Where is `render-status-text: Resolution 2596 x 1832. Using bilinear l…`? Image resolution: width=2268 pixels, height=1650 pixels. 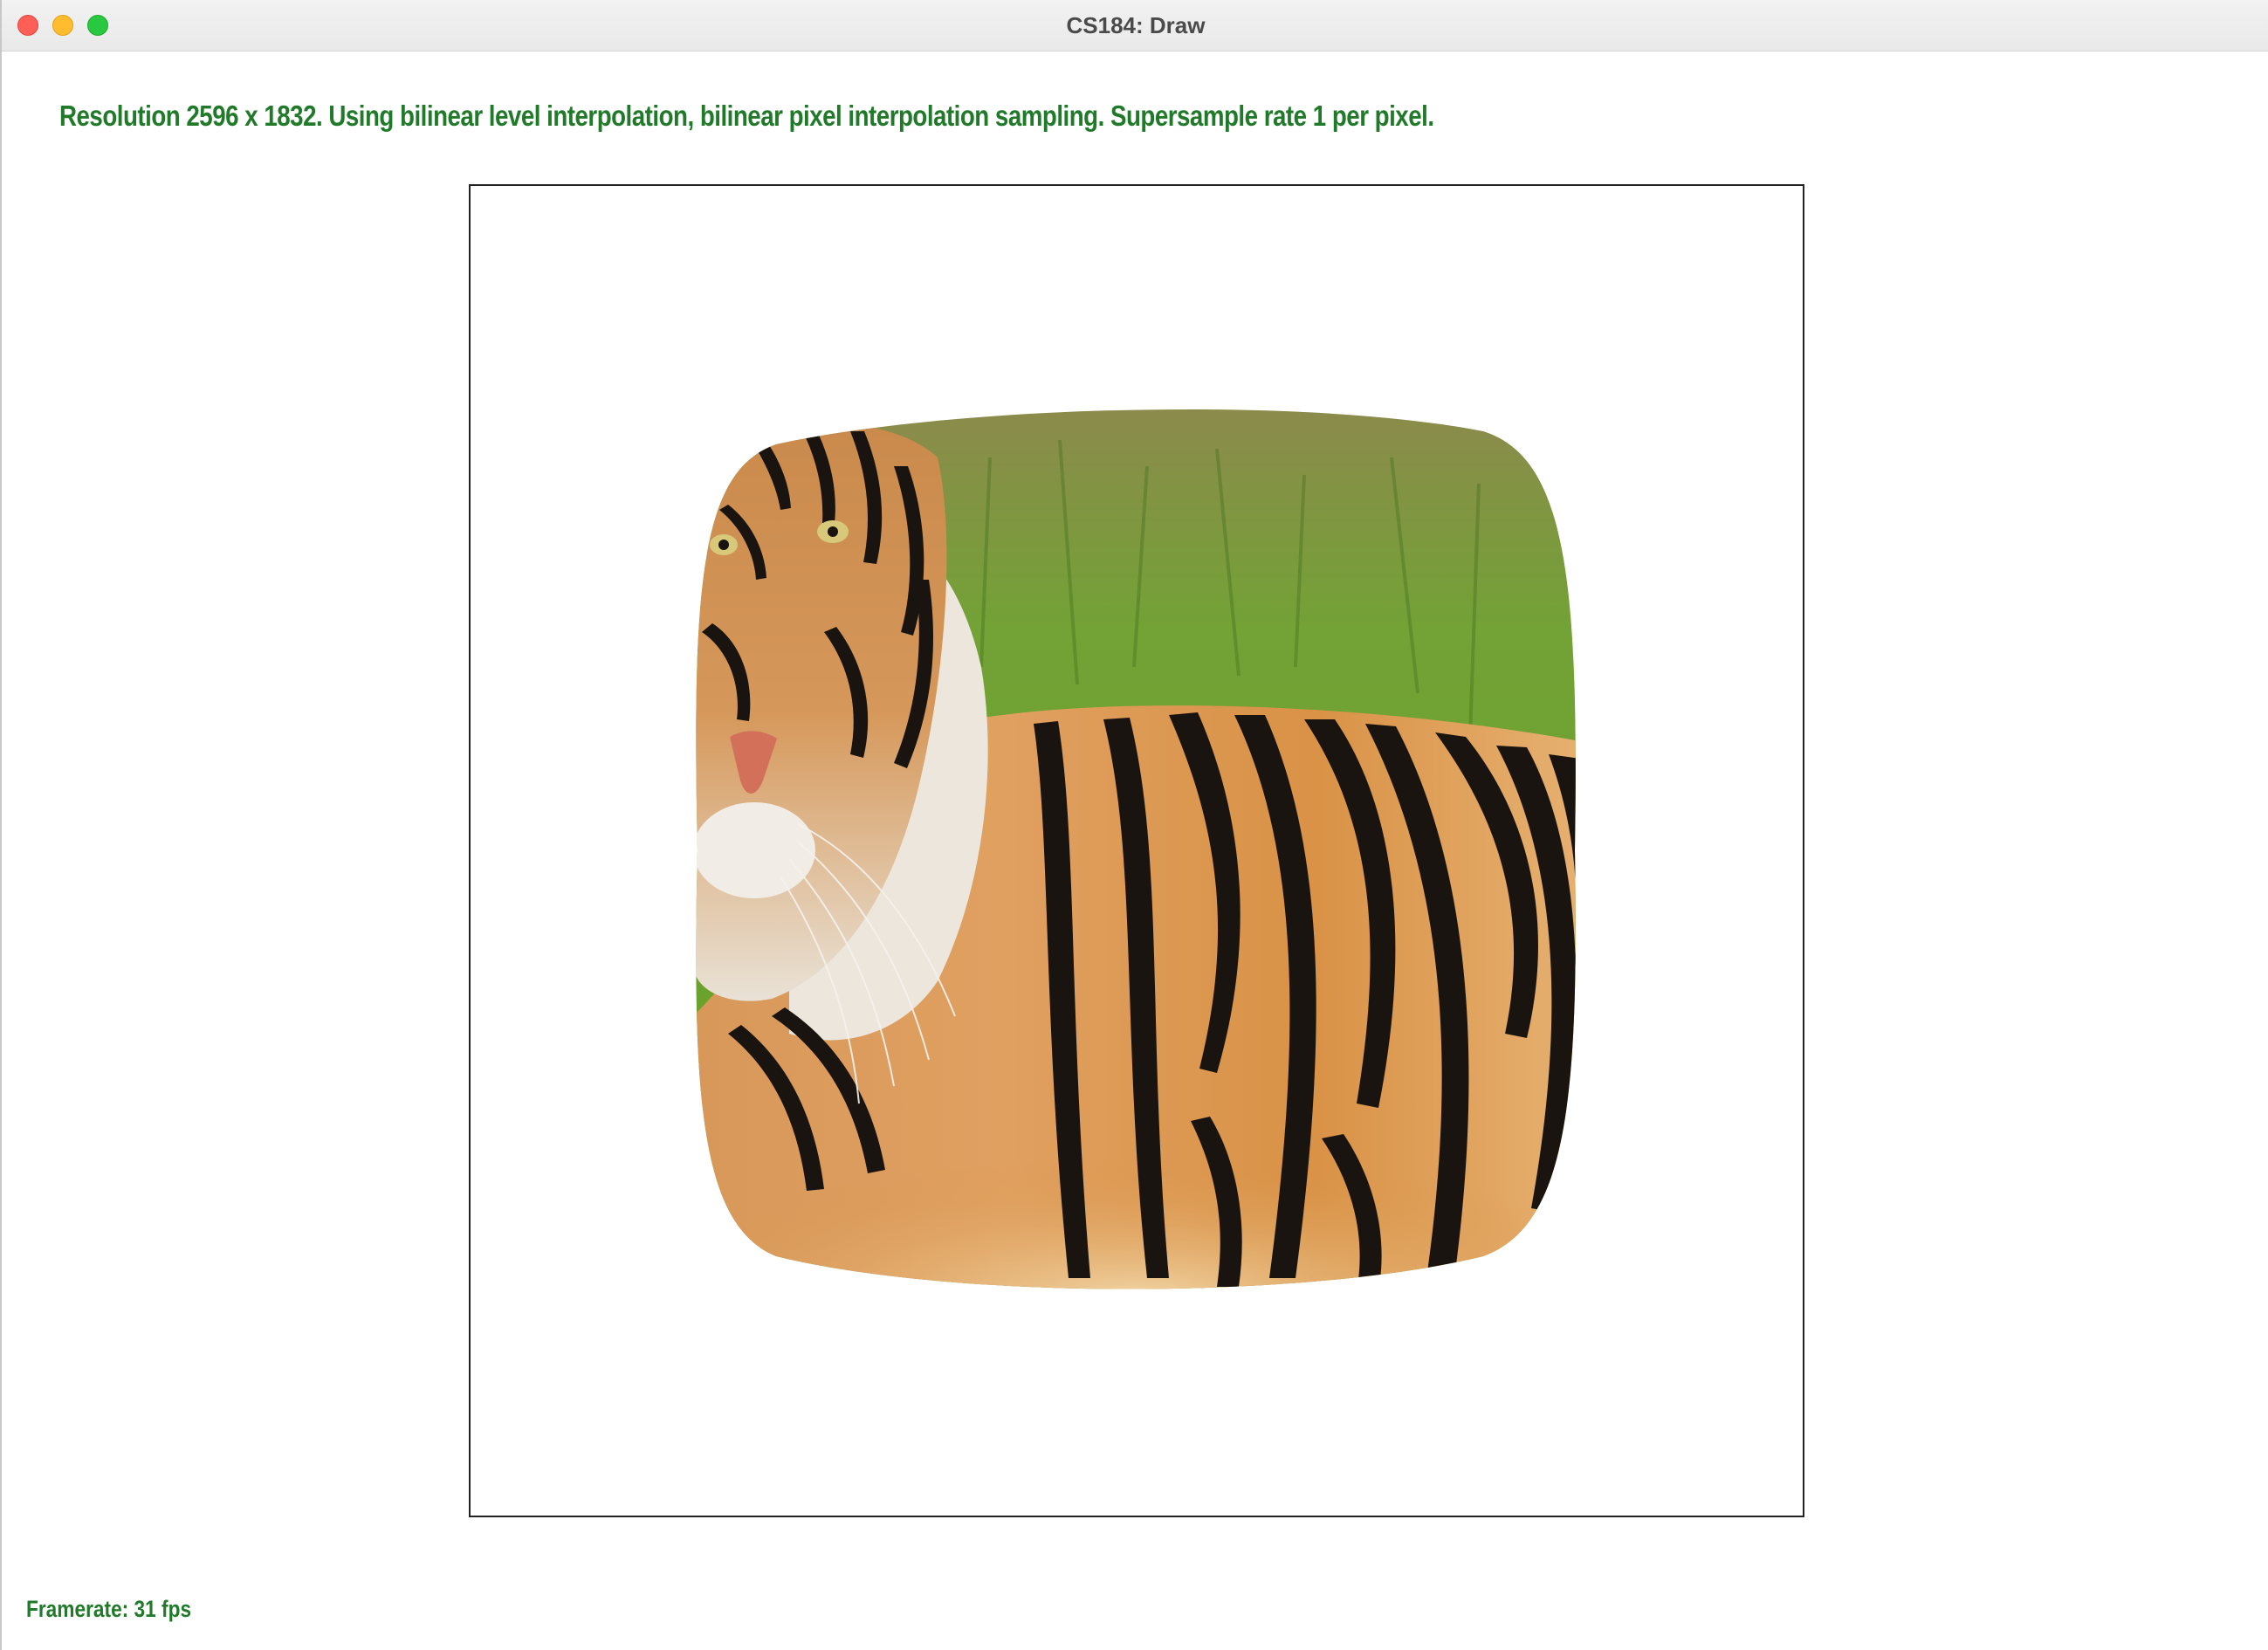
render-status-text: Resolution 2596 x 1832. Using bilinear l… is located at coordinates (747, 116).